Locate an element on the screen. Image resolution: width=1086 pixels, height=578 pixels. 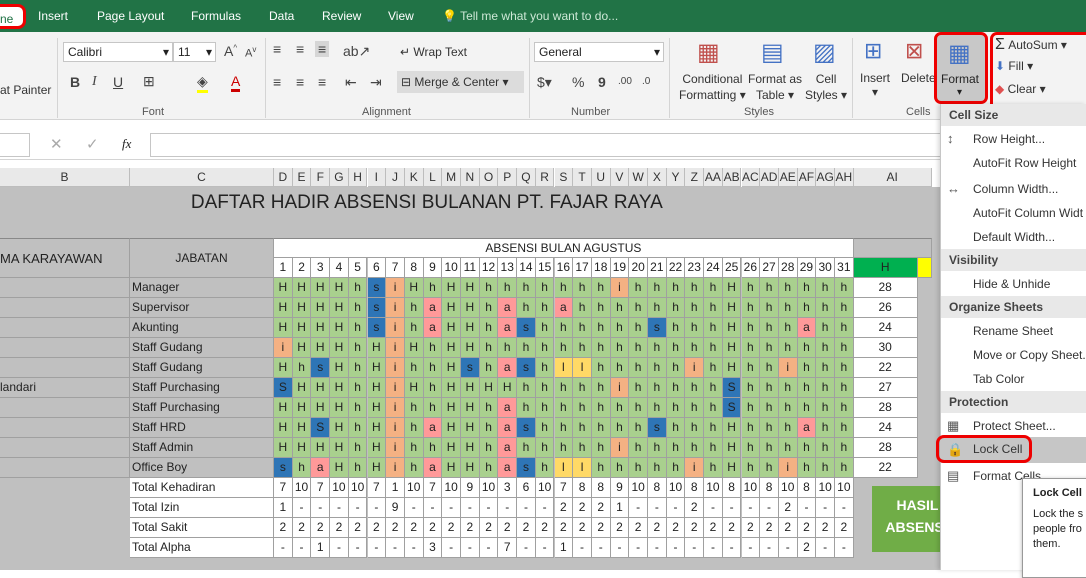
employee-jabatan: Supervisor is located at coordinates (202, 308).